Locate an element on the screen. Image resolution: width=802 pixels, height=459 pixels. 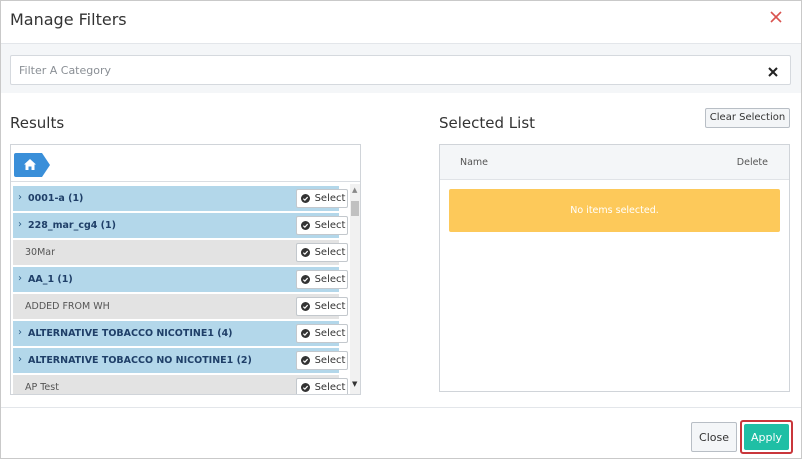
results-scrollbar: ▲ ▼ is located at coordinates (355, 289).